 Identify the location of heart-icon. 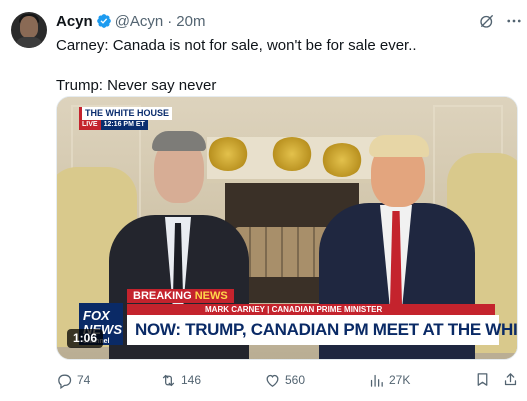
(272, 380).